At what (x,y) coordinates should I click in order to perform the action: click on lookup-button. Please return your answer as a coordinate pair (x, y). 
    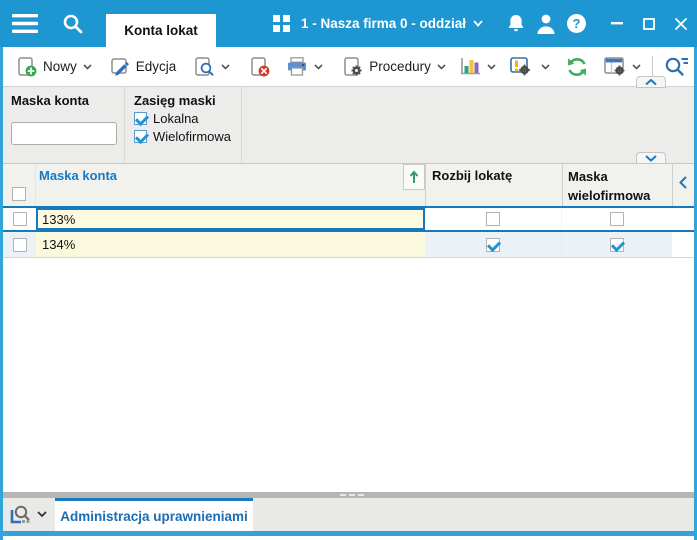
    Looking at the image, I should click on (29, 514).